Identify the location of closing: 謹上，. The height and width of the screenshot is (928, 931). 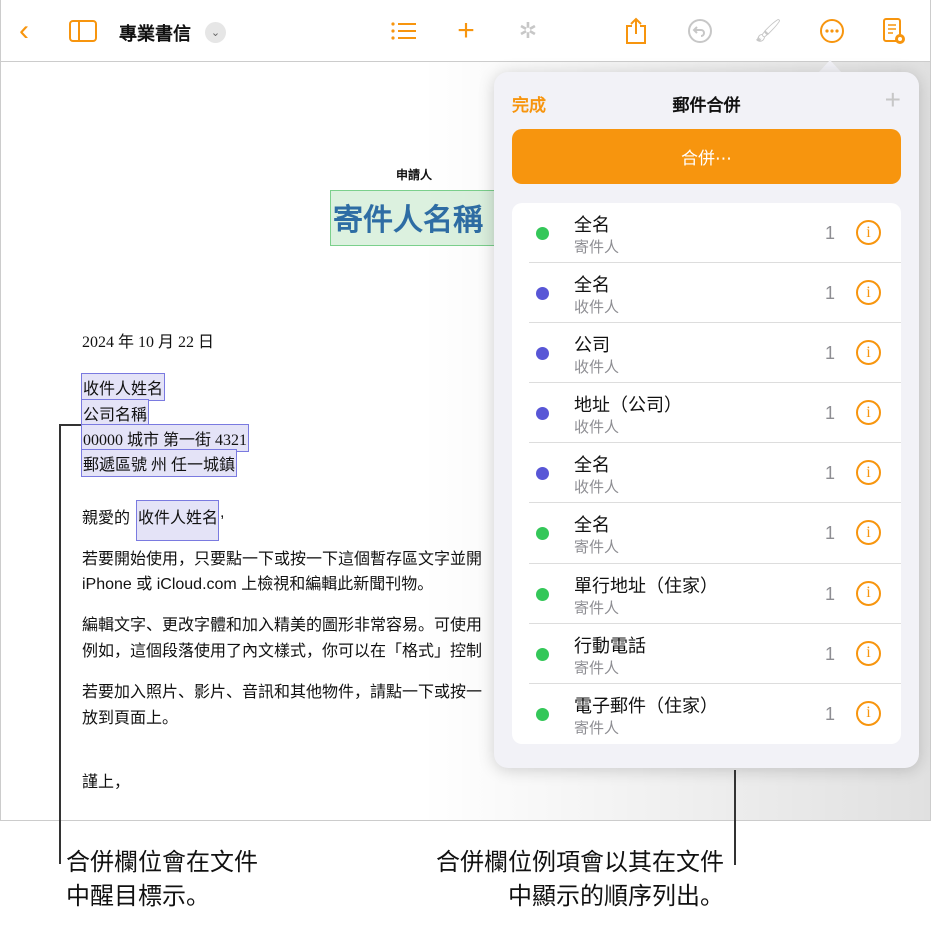
(106, 782).